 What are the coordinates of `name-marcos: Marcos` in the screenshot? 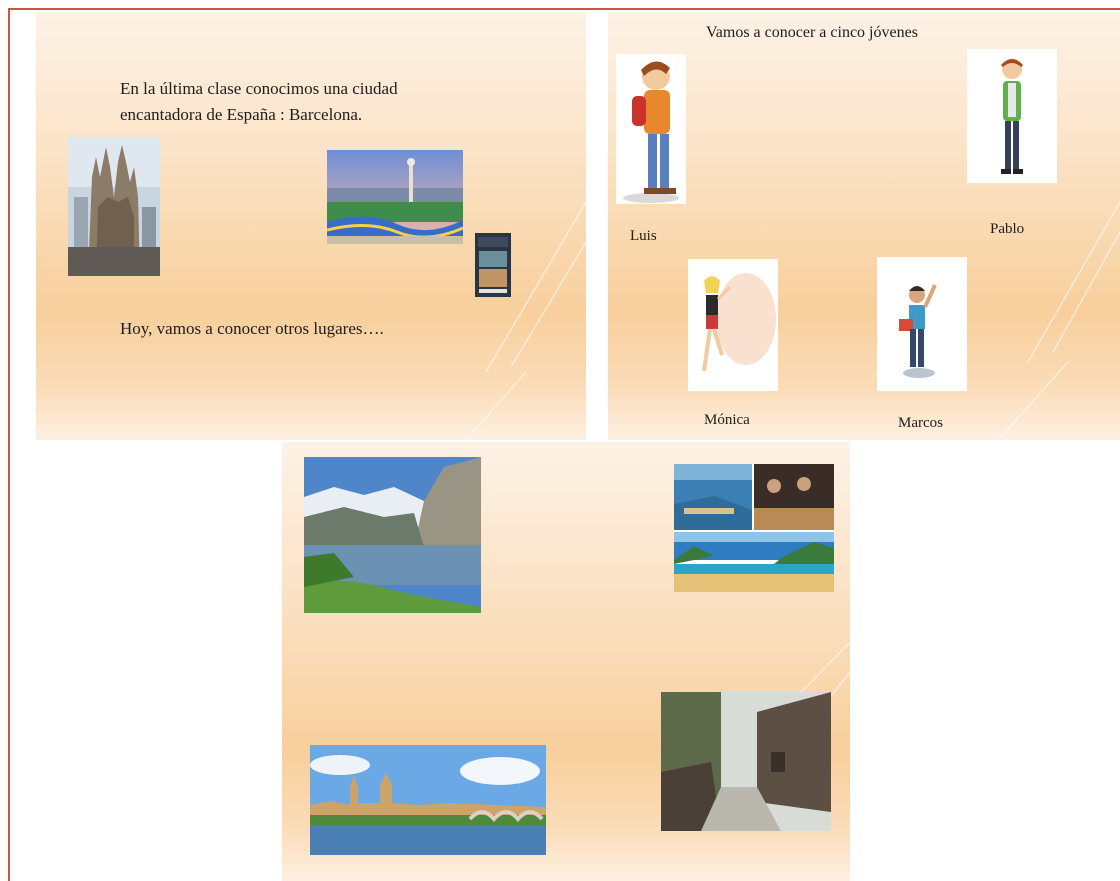 It's located at (920, 423).